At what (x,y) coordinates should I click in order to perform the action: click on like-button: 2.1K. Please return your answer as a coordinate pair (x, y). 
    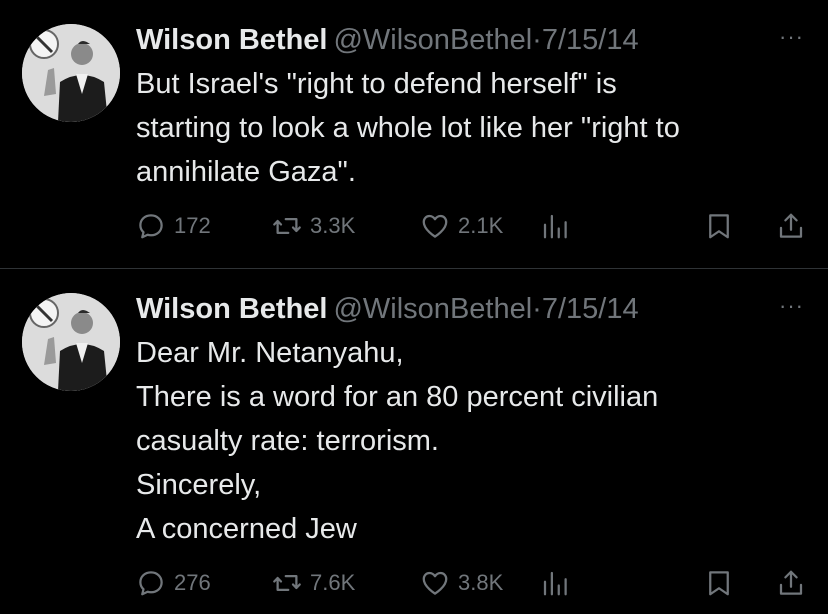
    Looking at the image, I should click on (461, 226).